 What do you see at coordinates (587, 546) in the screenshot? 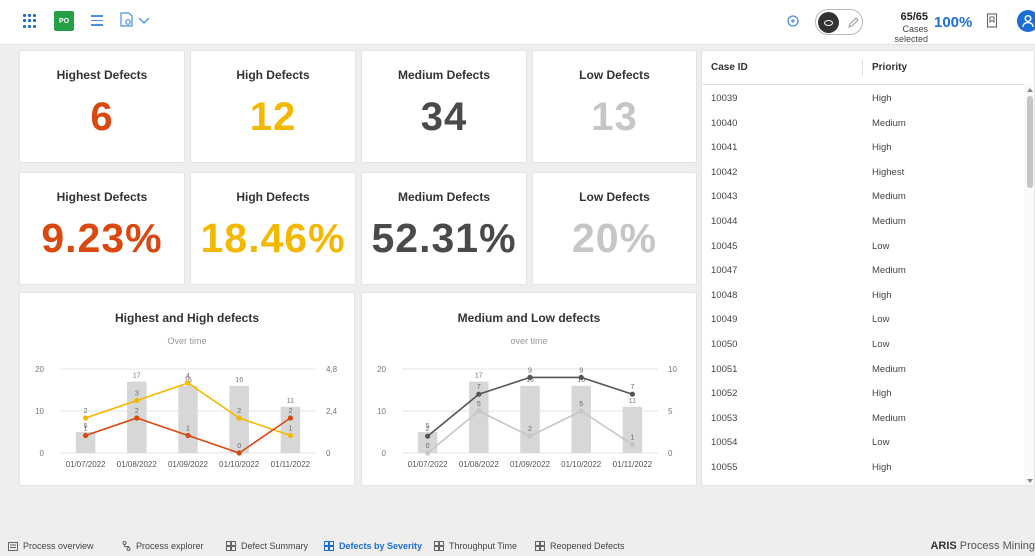
I see `tab-label: Reopened Defects` at bounding box center [587, 546].